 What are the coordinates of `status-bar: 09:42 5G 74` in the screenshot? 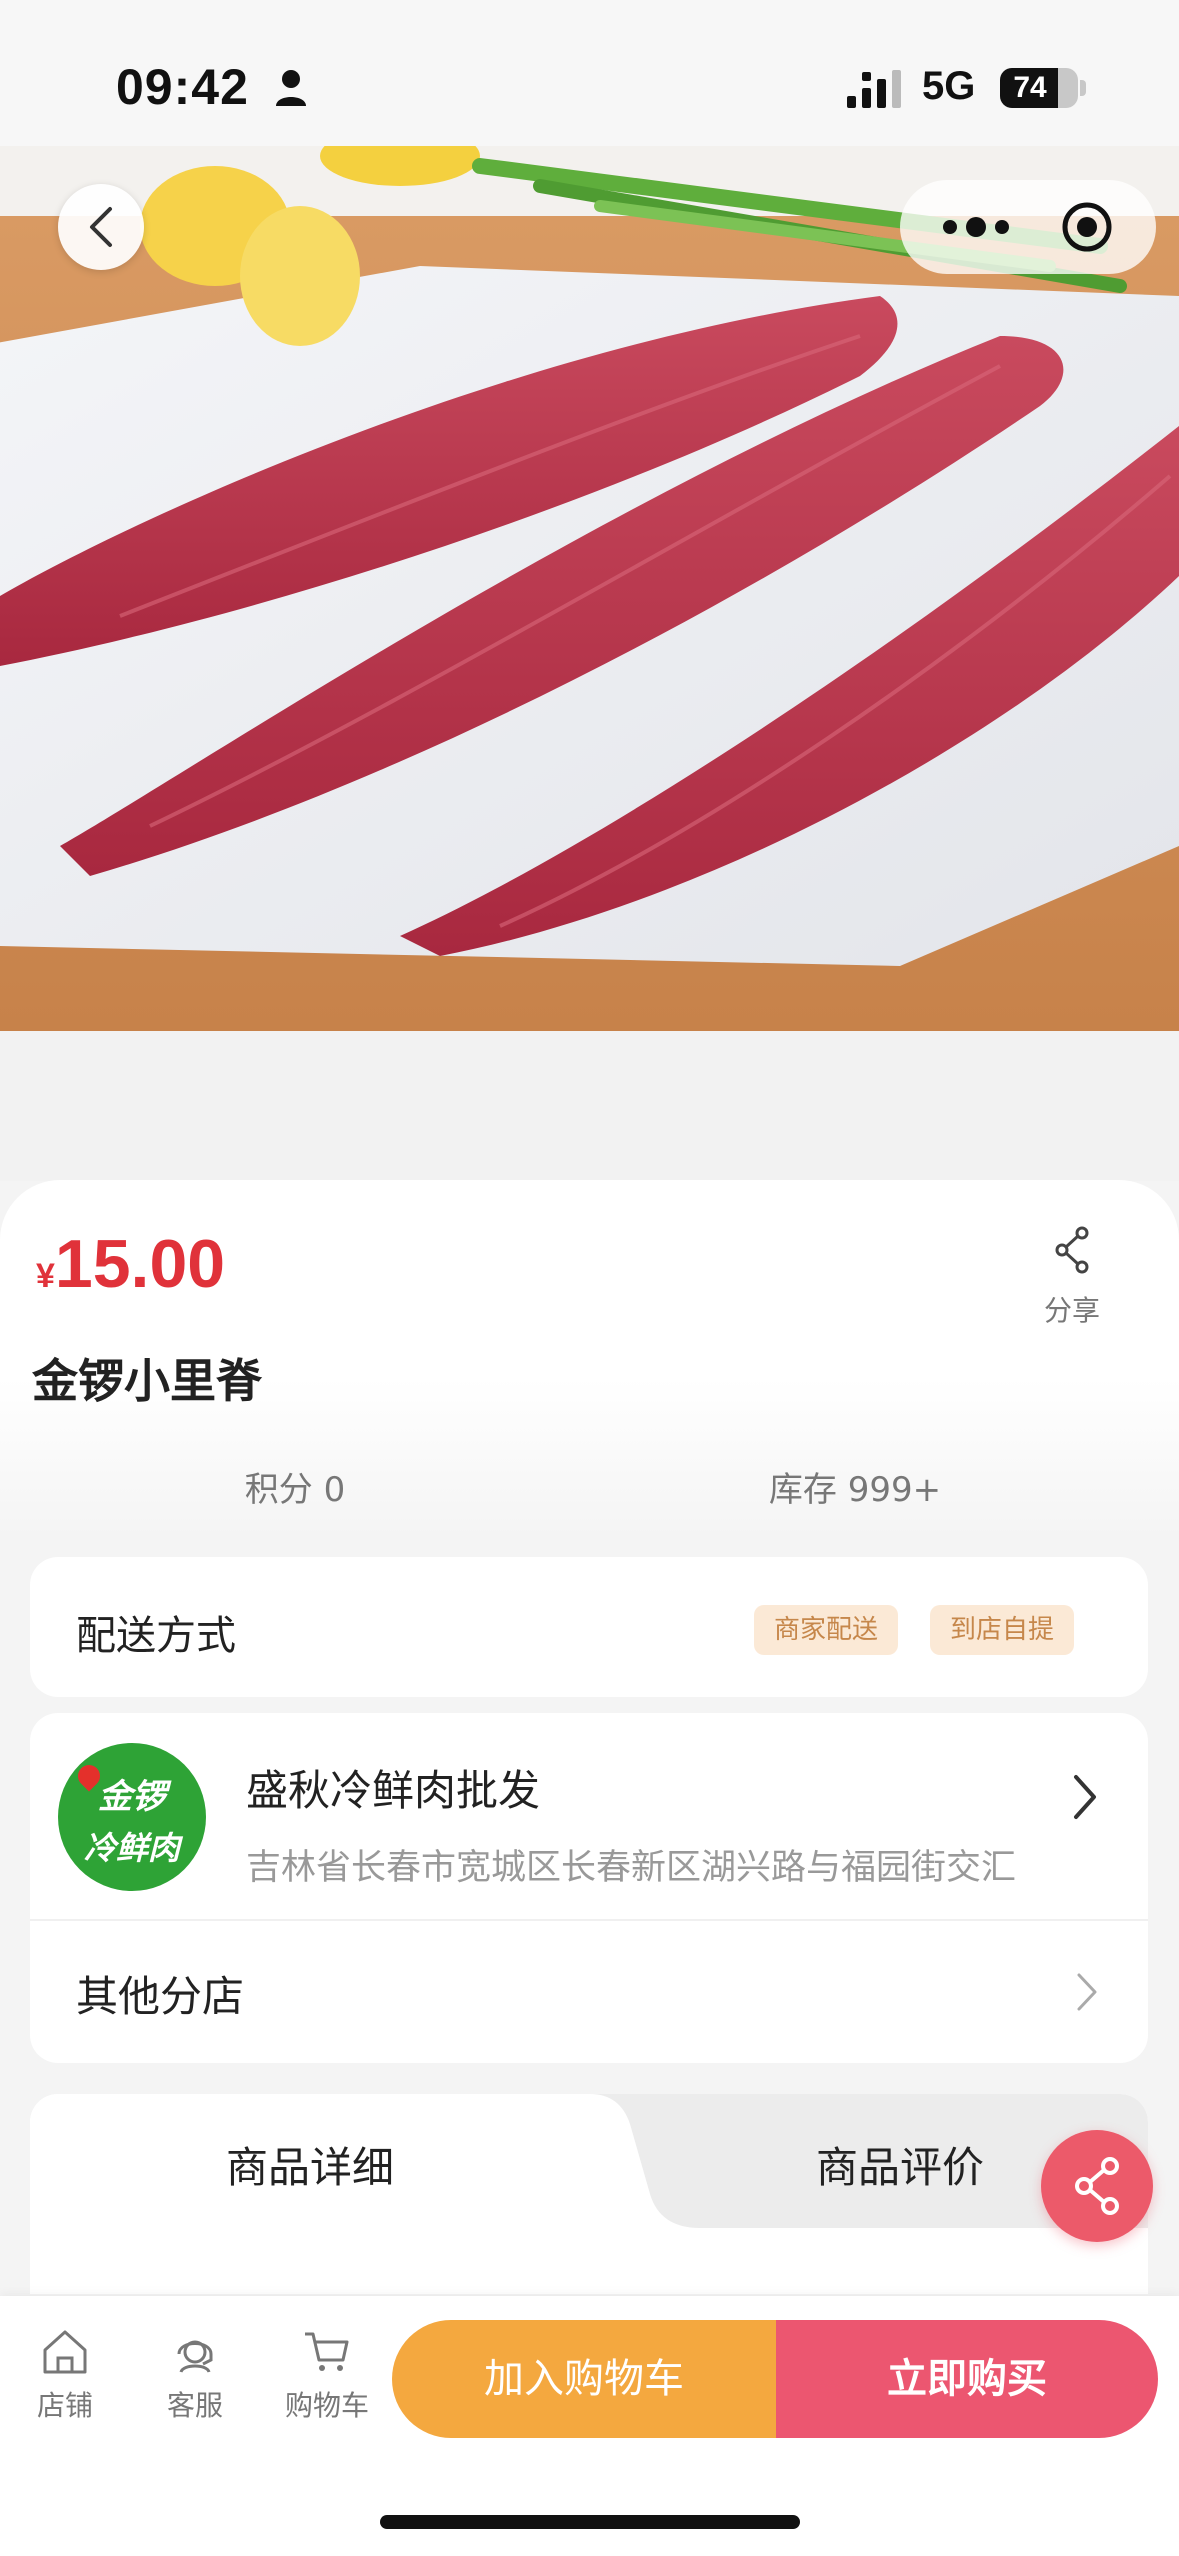 It's located at (589, 73).